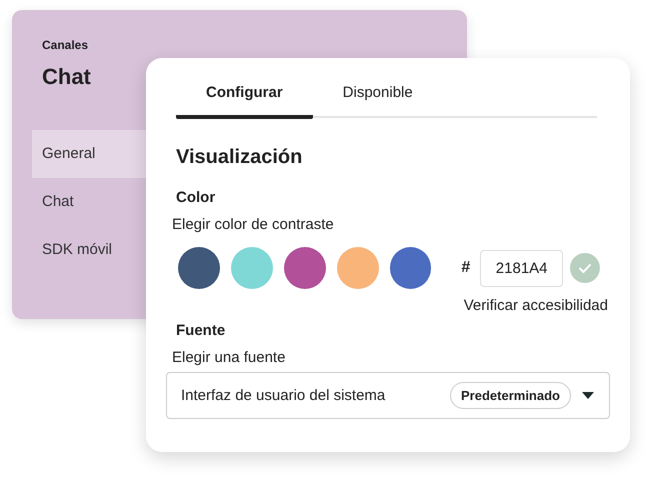 The height and width of the screenshot is (491, 653). What do you see at coordinates (536, 305) in the screenshot?
I see `accessibility-link: Verificar accesibilidad` at bounding box center [536, 305].